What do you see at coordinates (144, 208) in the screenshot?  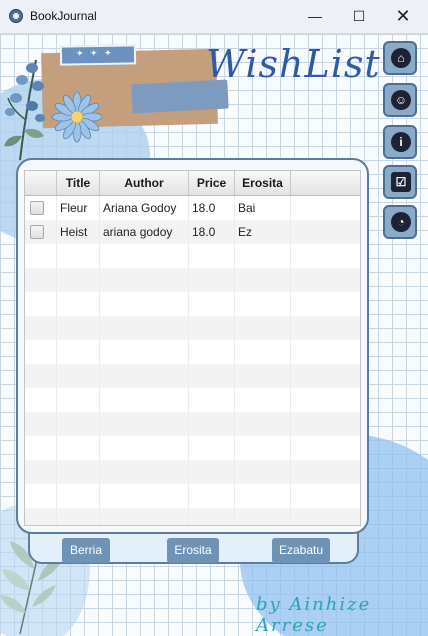 I see `cell-author: Ariana Godoy` at bounding box center [144, 208].